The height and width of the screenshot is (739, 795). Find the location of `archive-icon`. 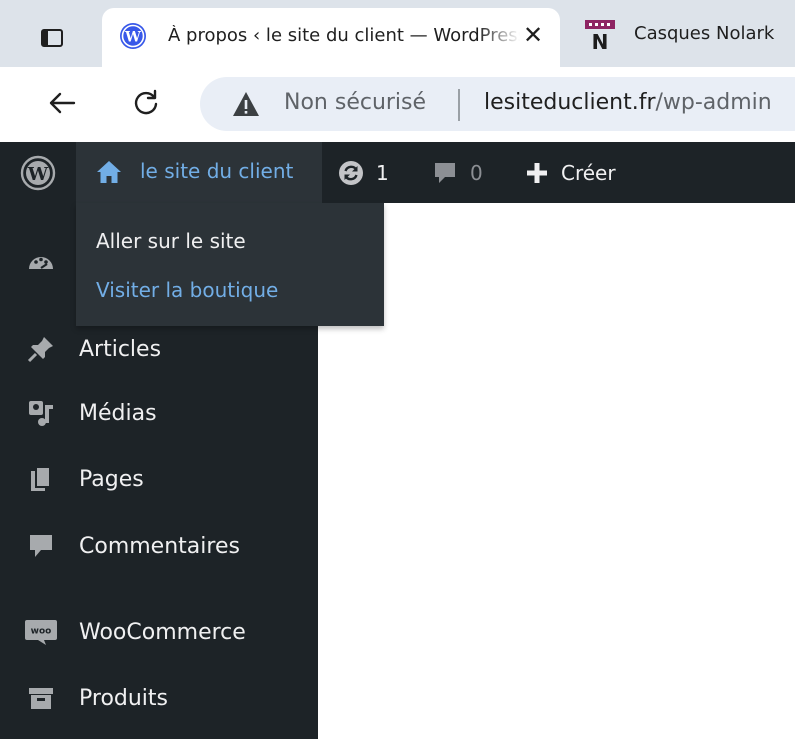

archive-icon is located at coordinates (41, 698).